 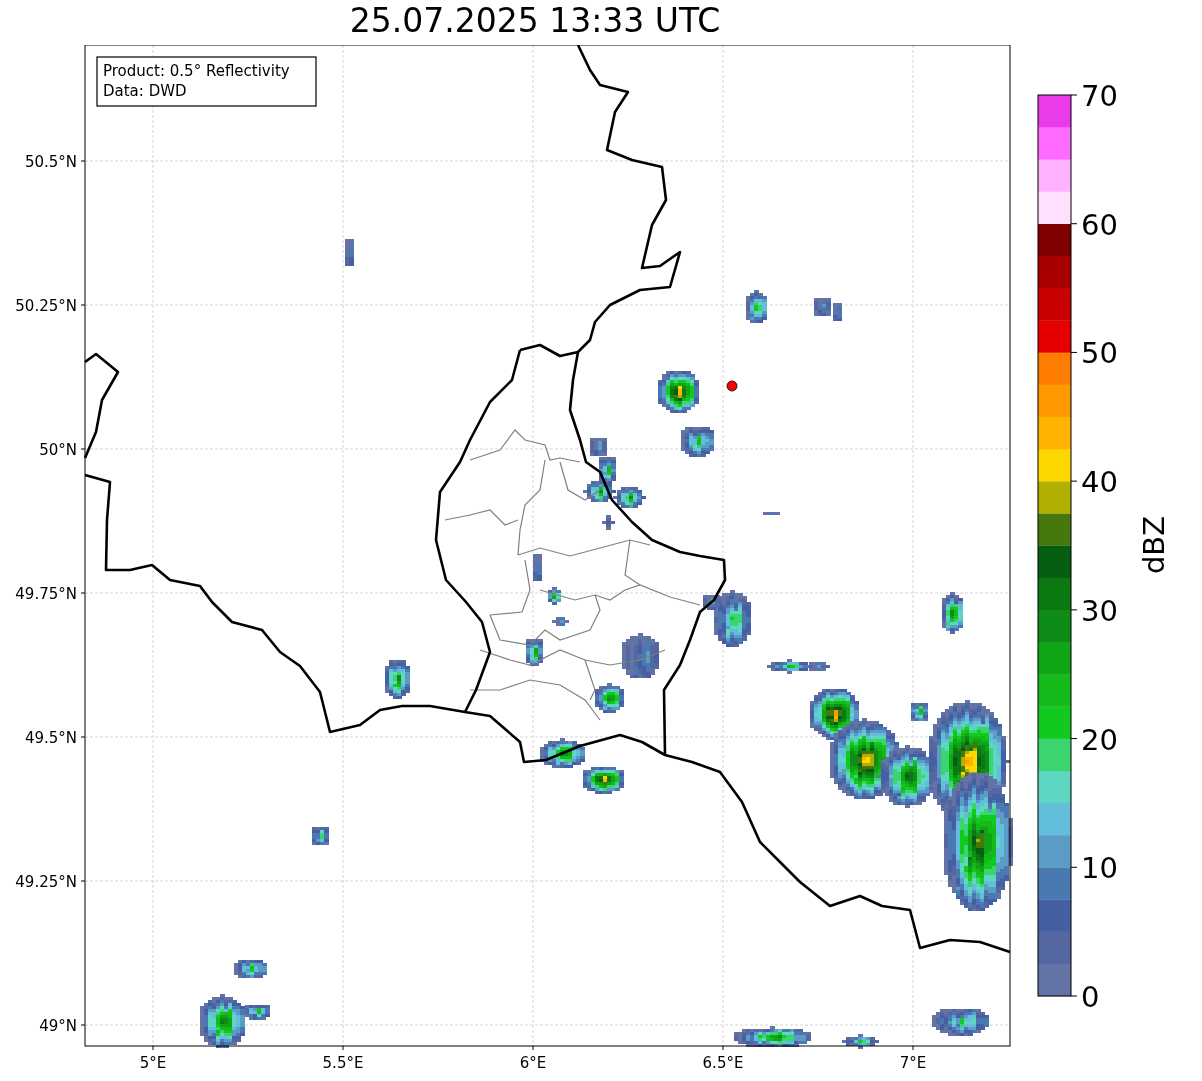 What do you see at coordinates (145, 91) in the screenshot?
I see `legend-text: Data: DWD` at bounding box center [145, 91].